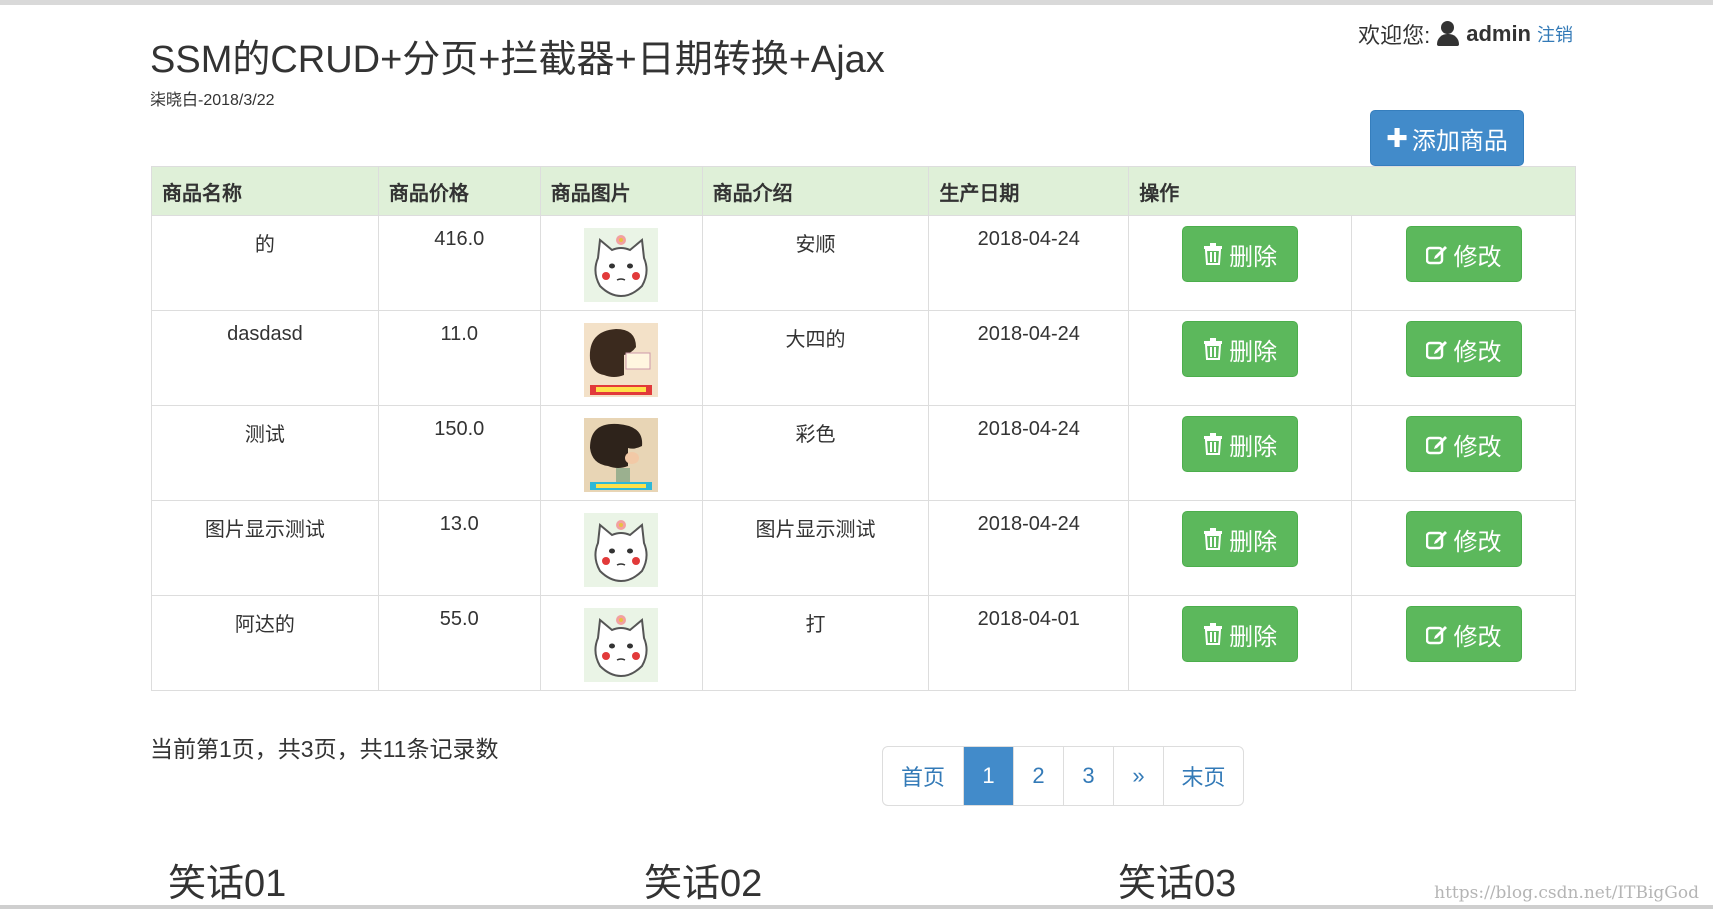  What do you see at coordinates (459, 548) in the screenshot?
I see `cell-product-price: 13.0` at bounding box center [459, 548].